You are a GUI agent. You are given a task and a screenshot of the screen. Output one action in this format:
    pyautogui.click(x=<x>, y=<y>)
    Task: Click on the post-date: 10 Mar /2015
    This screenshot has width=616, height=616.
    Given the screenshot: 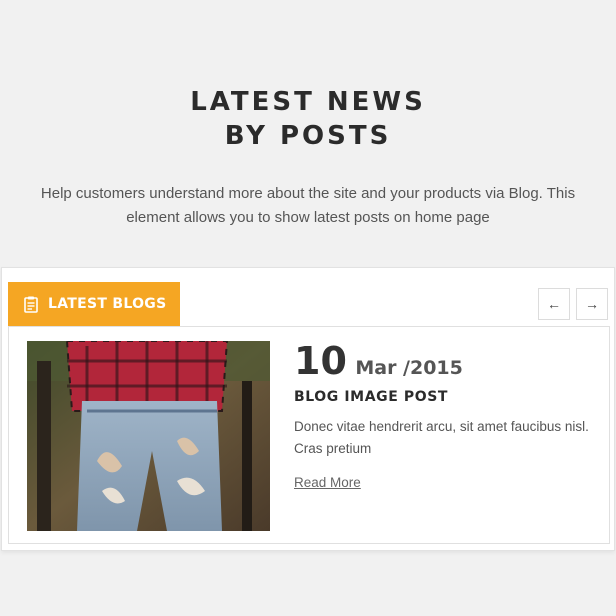 What is the action you would take?
    pyautogui.click(x=378, y=361)
    